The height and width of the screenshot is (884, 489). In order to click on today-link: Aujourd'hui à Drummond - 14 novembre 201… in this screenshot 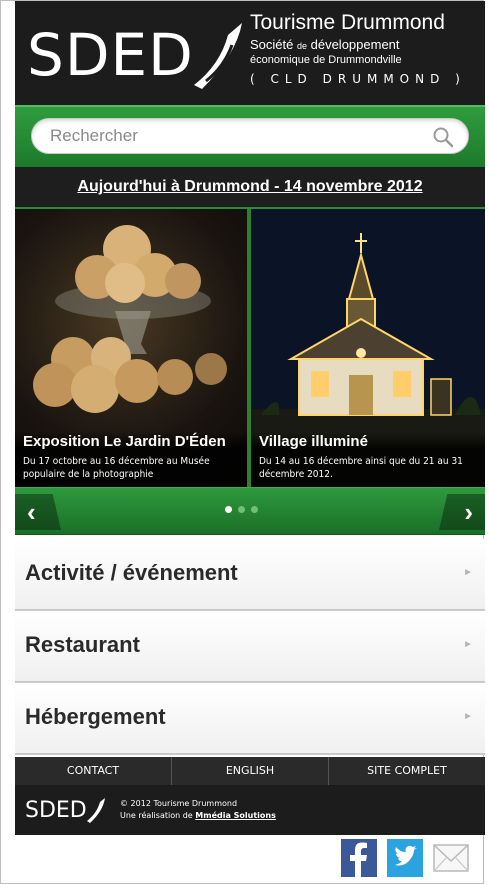, I will do `click(249, 186)`.